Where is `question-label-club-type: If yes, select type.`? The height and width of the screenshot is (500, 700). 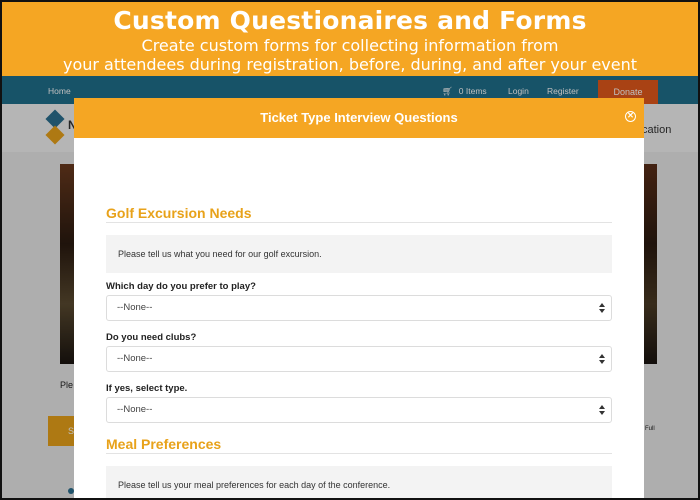
question-label-club-type: If yes, select type. is located at coordinates (147, 388).